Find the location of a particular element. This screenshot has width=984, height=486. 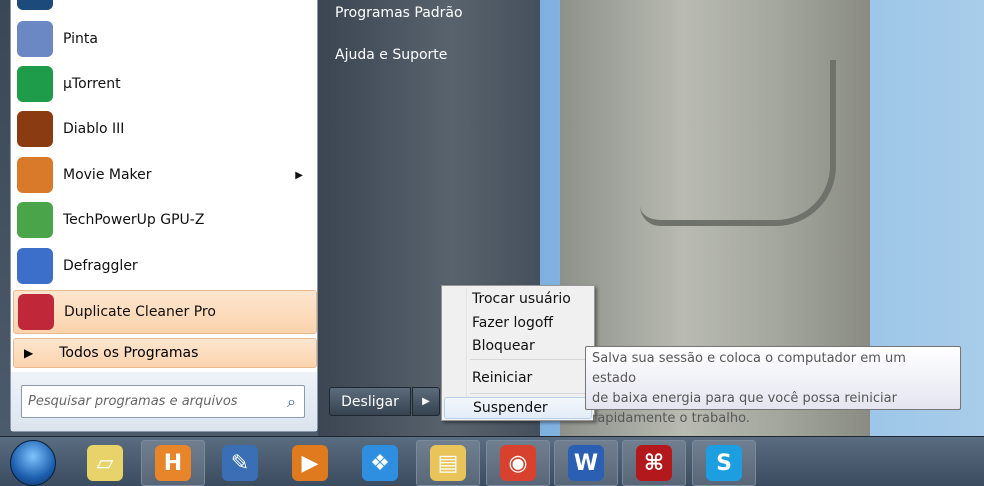

program-item: Defraggler is located at coordinates (165, 266).